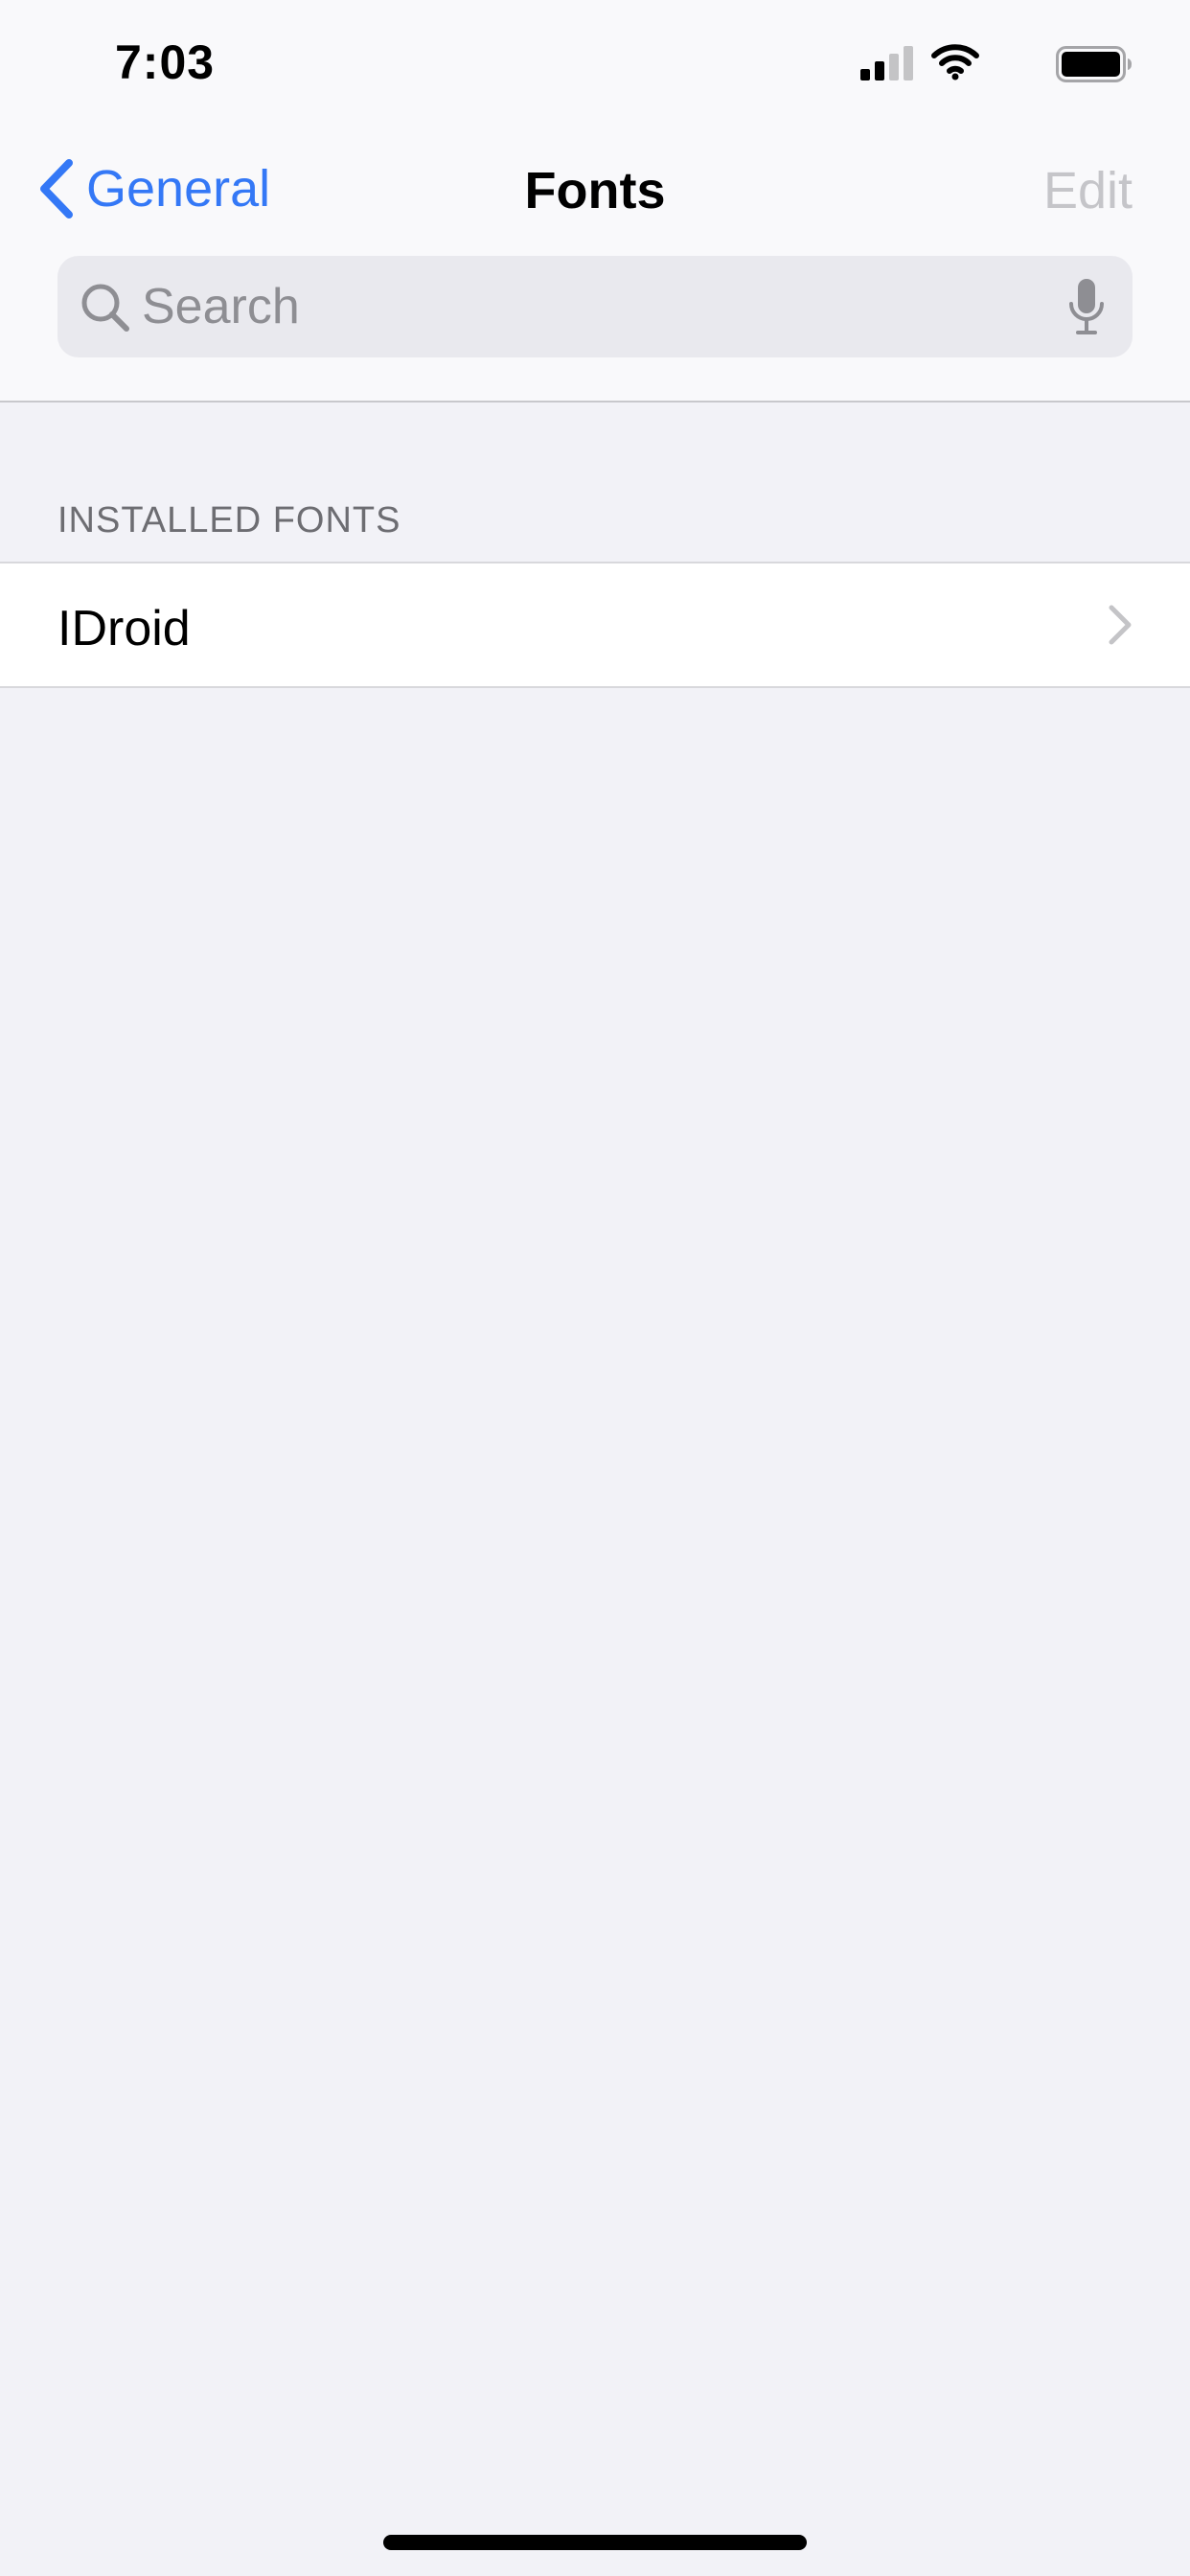 The image size is (1190, 2576). What do you see at coordinates (595, 2542) in the screenshot?
I see `home-indicator` at bounding box center [595, 2542].